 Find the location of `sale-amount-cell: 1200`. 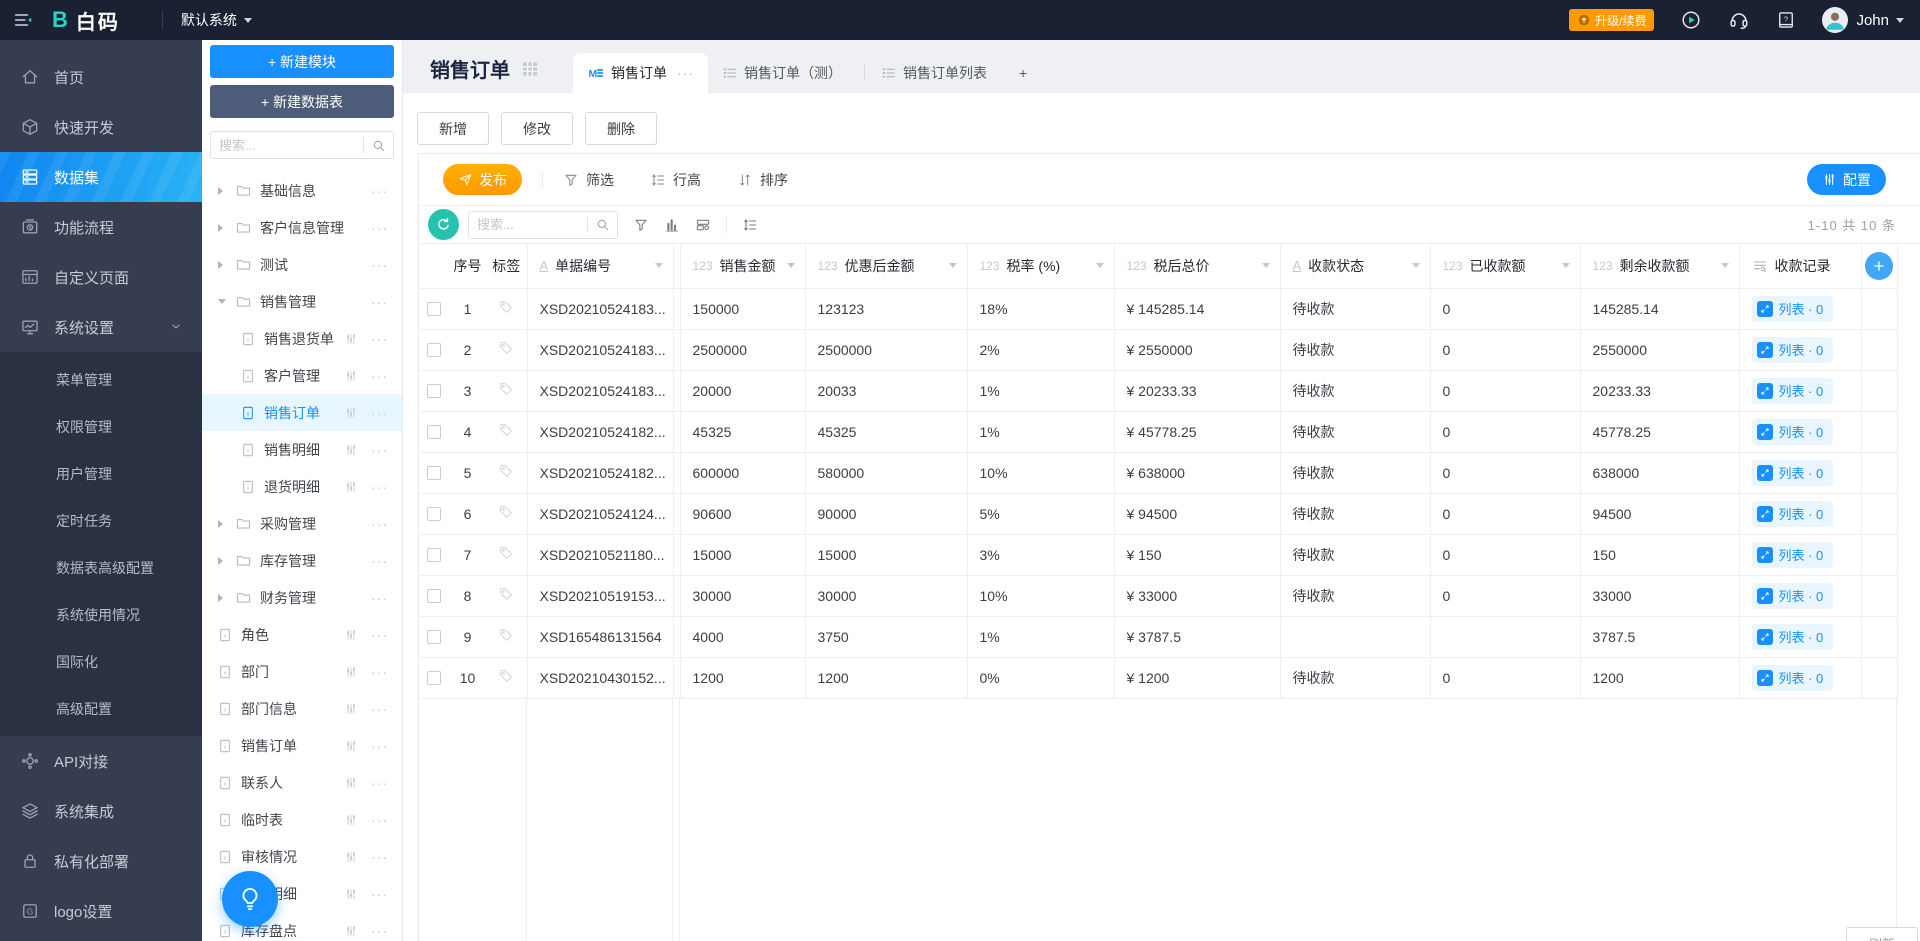

sale-amount-cell: 1200 is located at coordinates (743, 678).